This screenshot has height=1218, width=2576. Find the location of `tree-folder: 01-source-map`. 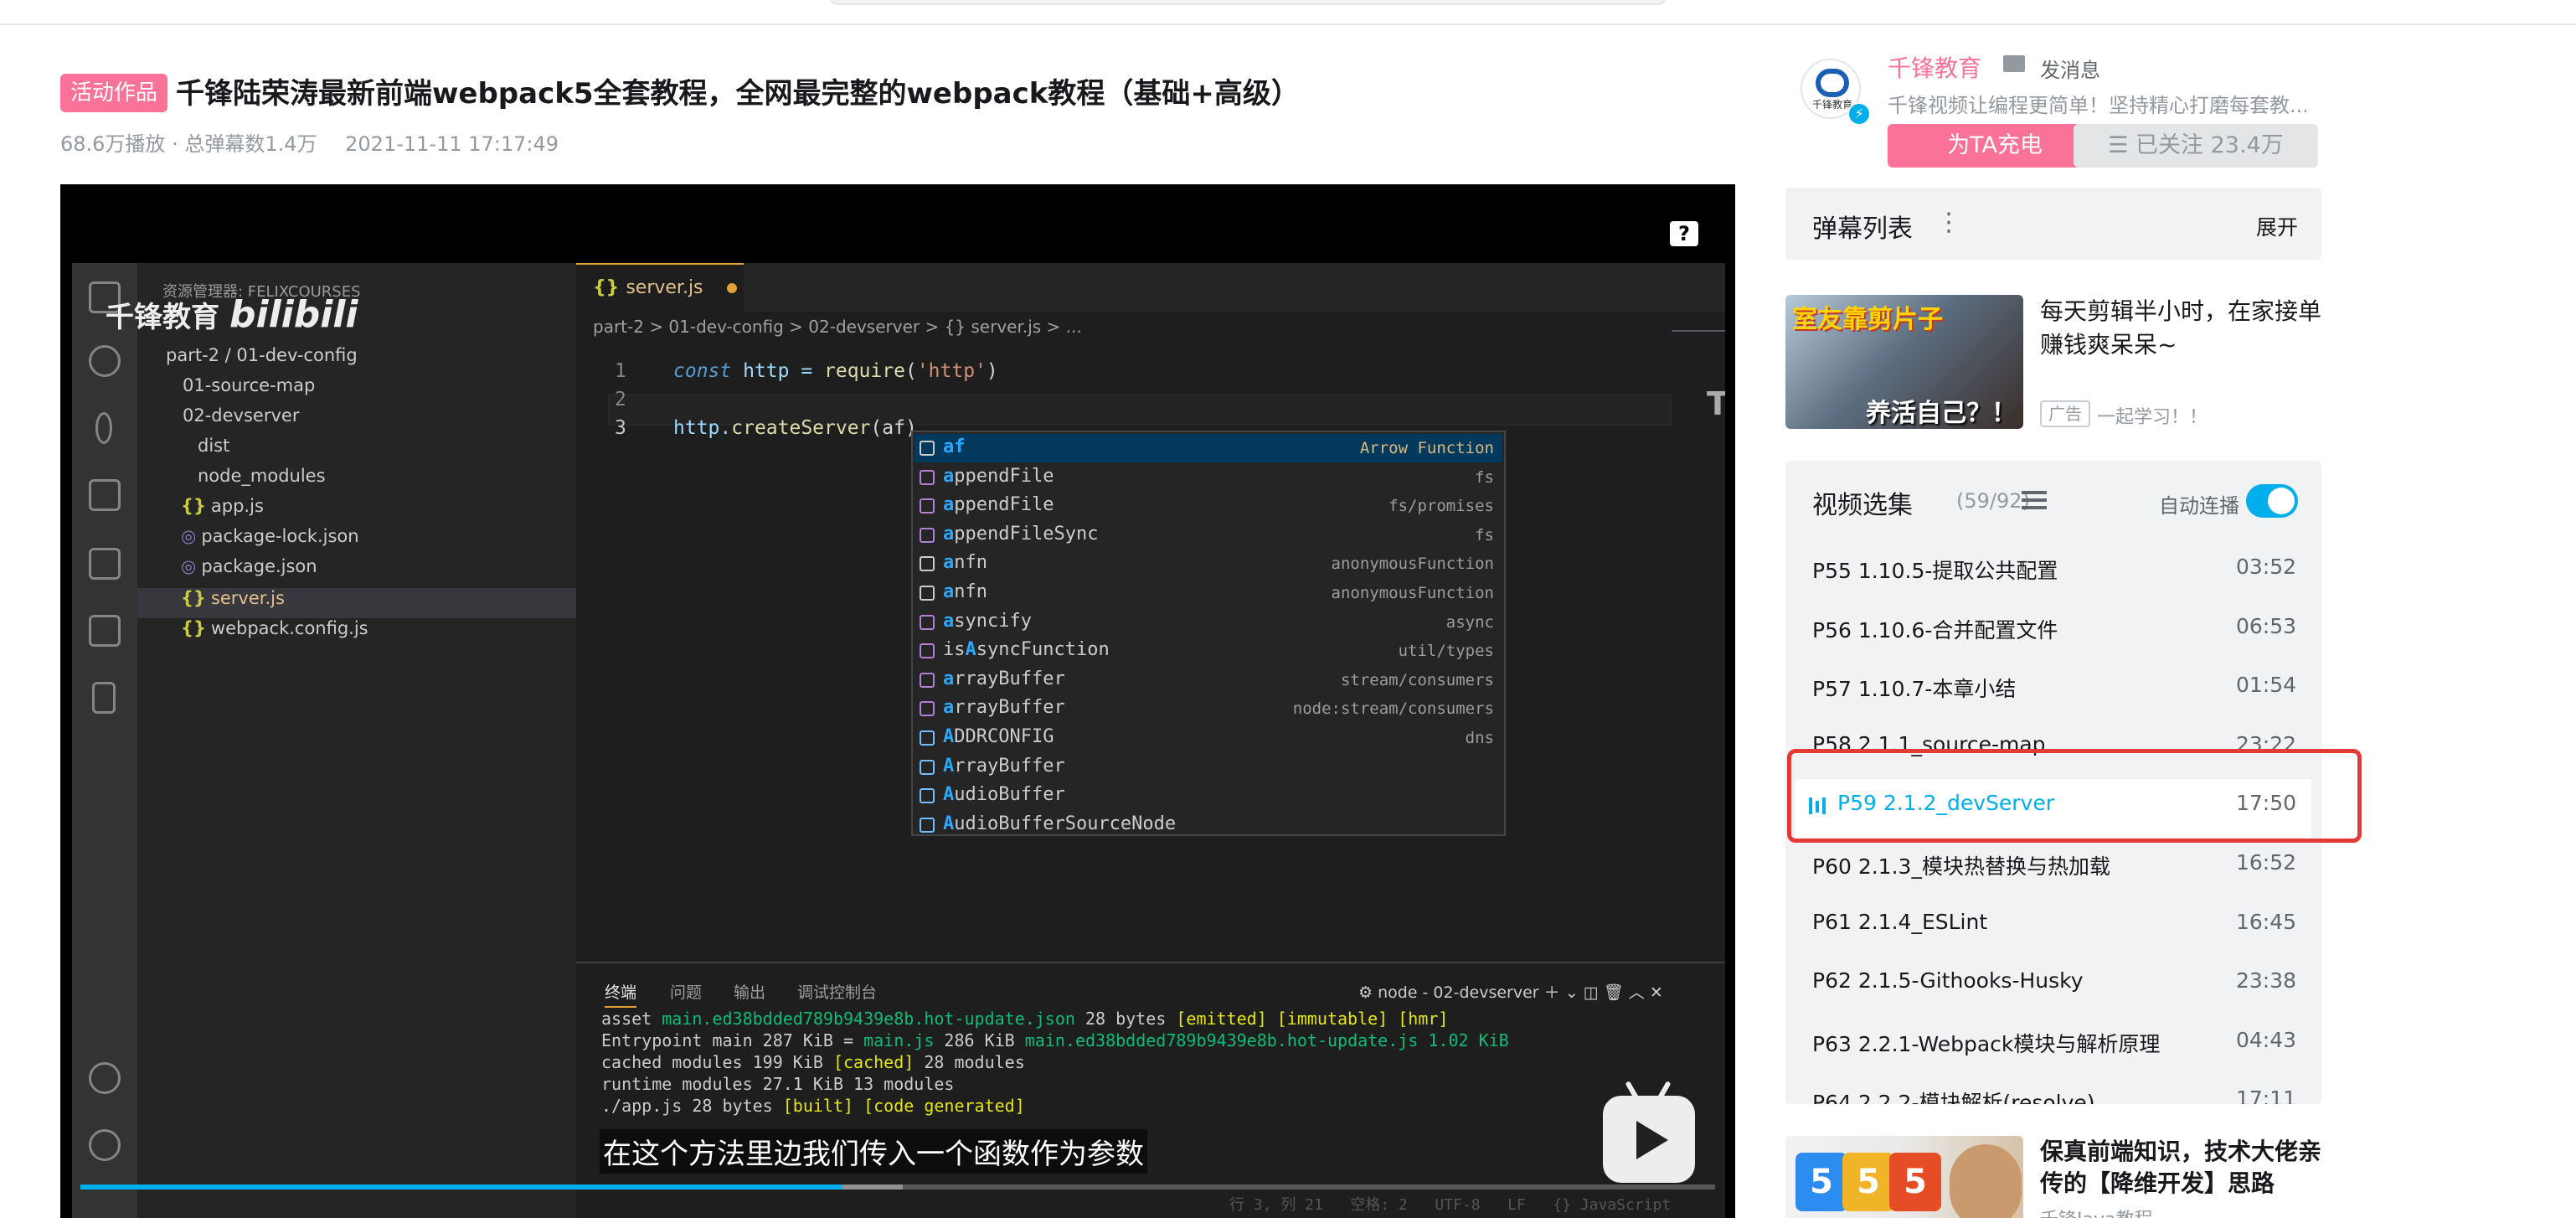

tree-folder: 01-source-map is located at coordinates (249, 385).